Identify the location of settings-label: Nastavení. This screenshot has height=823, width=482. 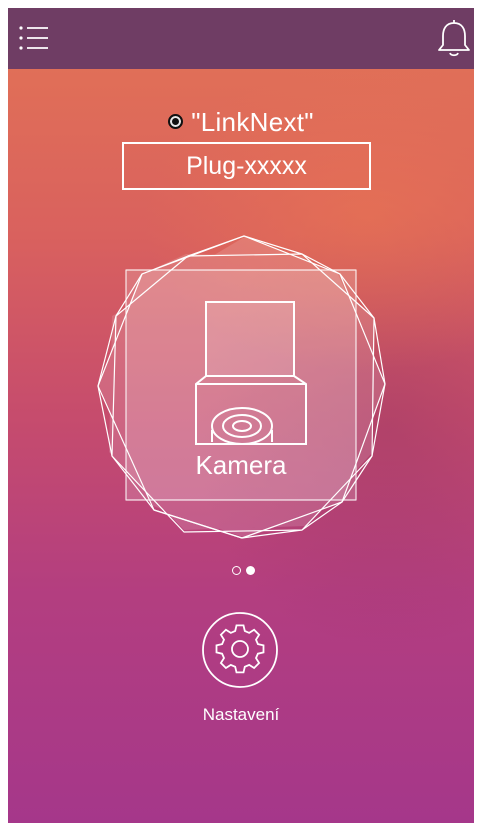
(241, 715).